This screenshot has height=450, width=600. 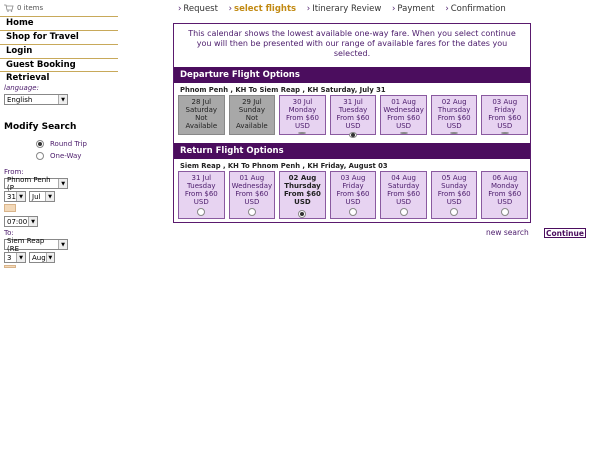 I want to click on return-day-selected: 02 Aug Thursday From $60 USD, so click(x=302, y=195).